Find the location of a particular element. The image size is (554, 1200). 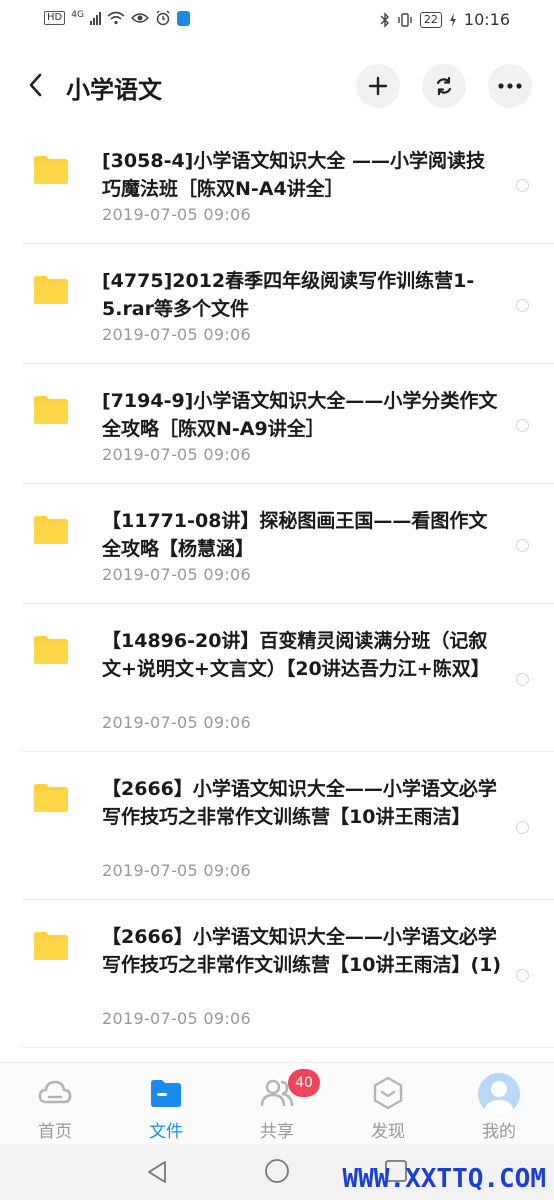

file-name: [7194-9]小学语文知识大全——小学分类作文全攻略［陈双N-A9讲全］ is located at coordinates (300, 415).